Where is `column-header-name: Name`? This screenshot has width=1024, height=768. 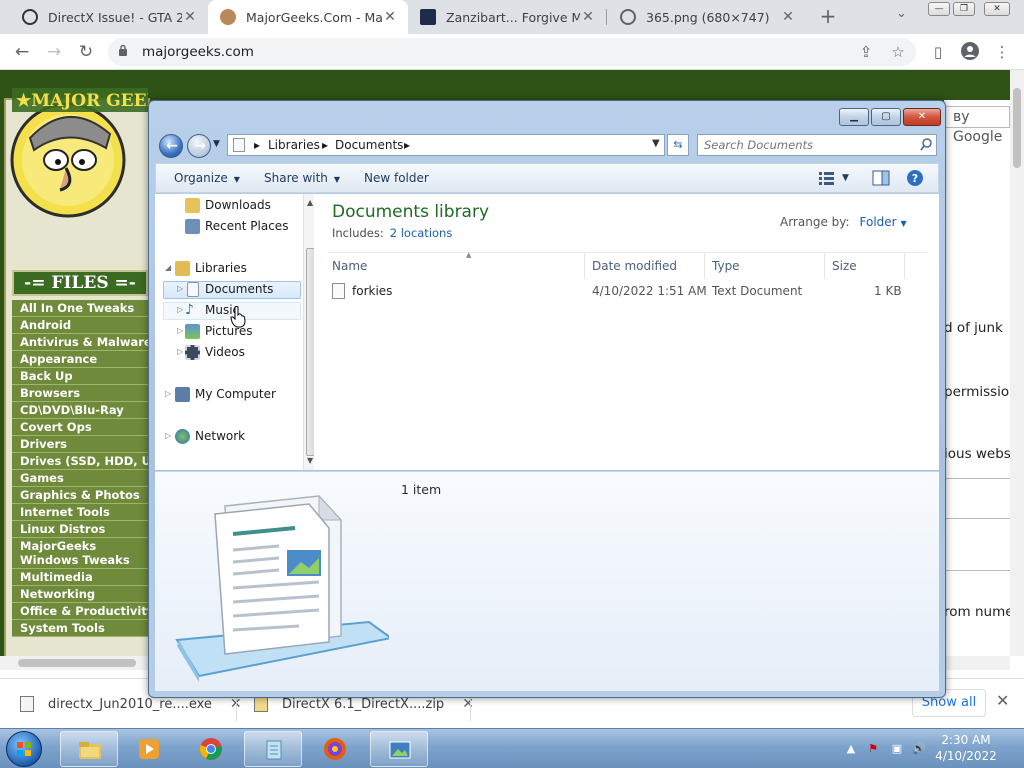 column-header-name: Name is located at coordinates (349, 266).